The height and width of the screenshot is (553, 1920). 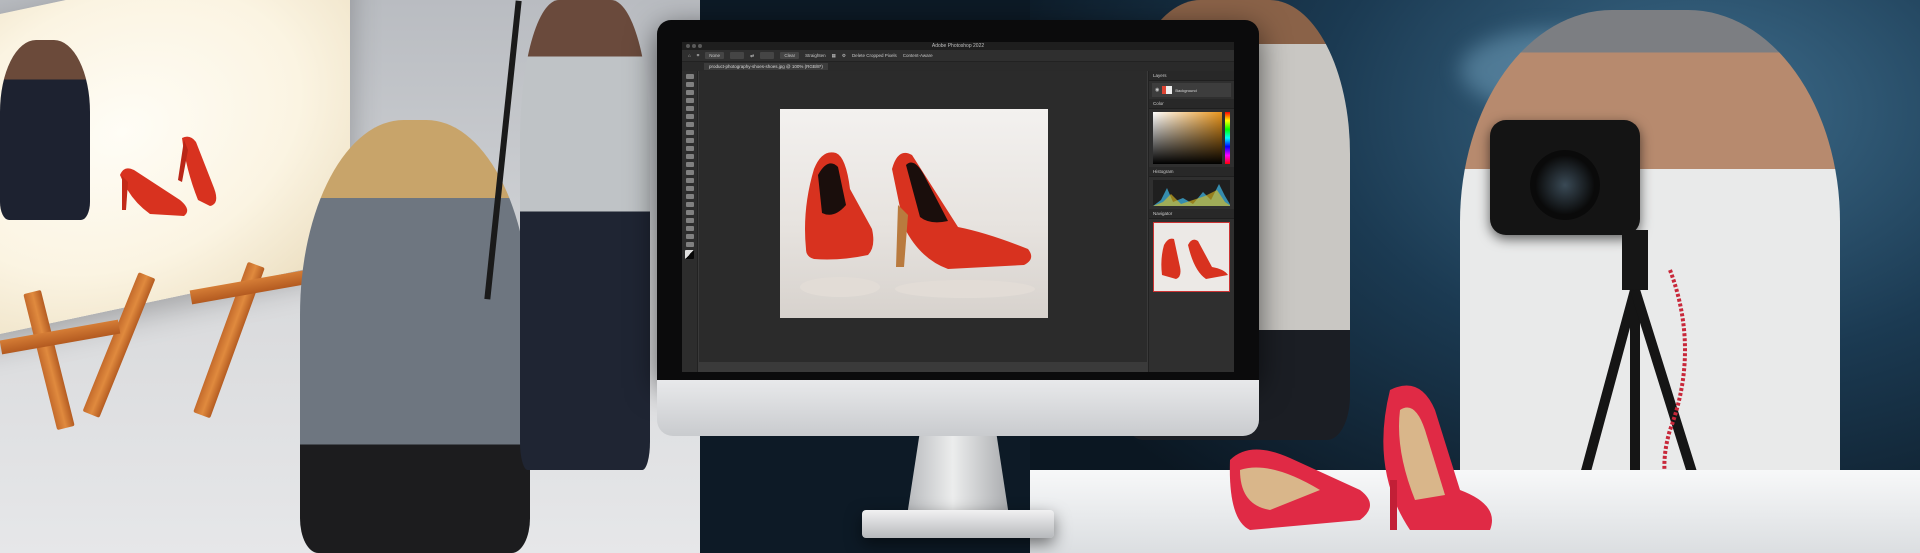 What do you see at coordinates (689, 116) in the screenshot?
I see `frame-tool-icon` at bounding box center [689, 116].